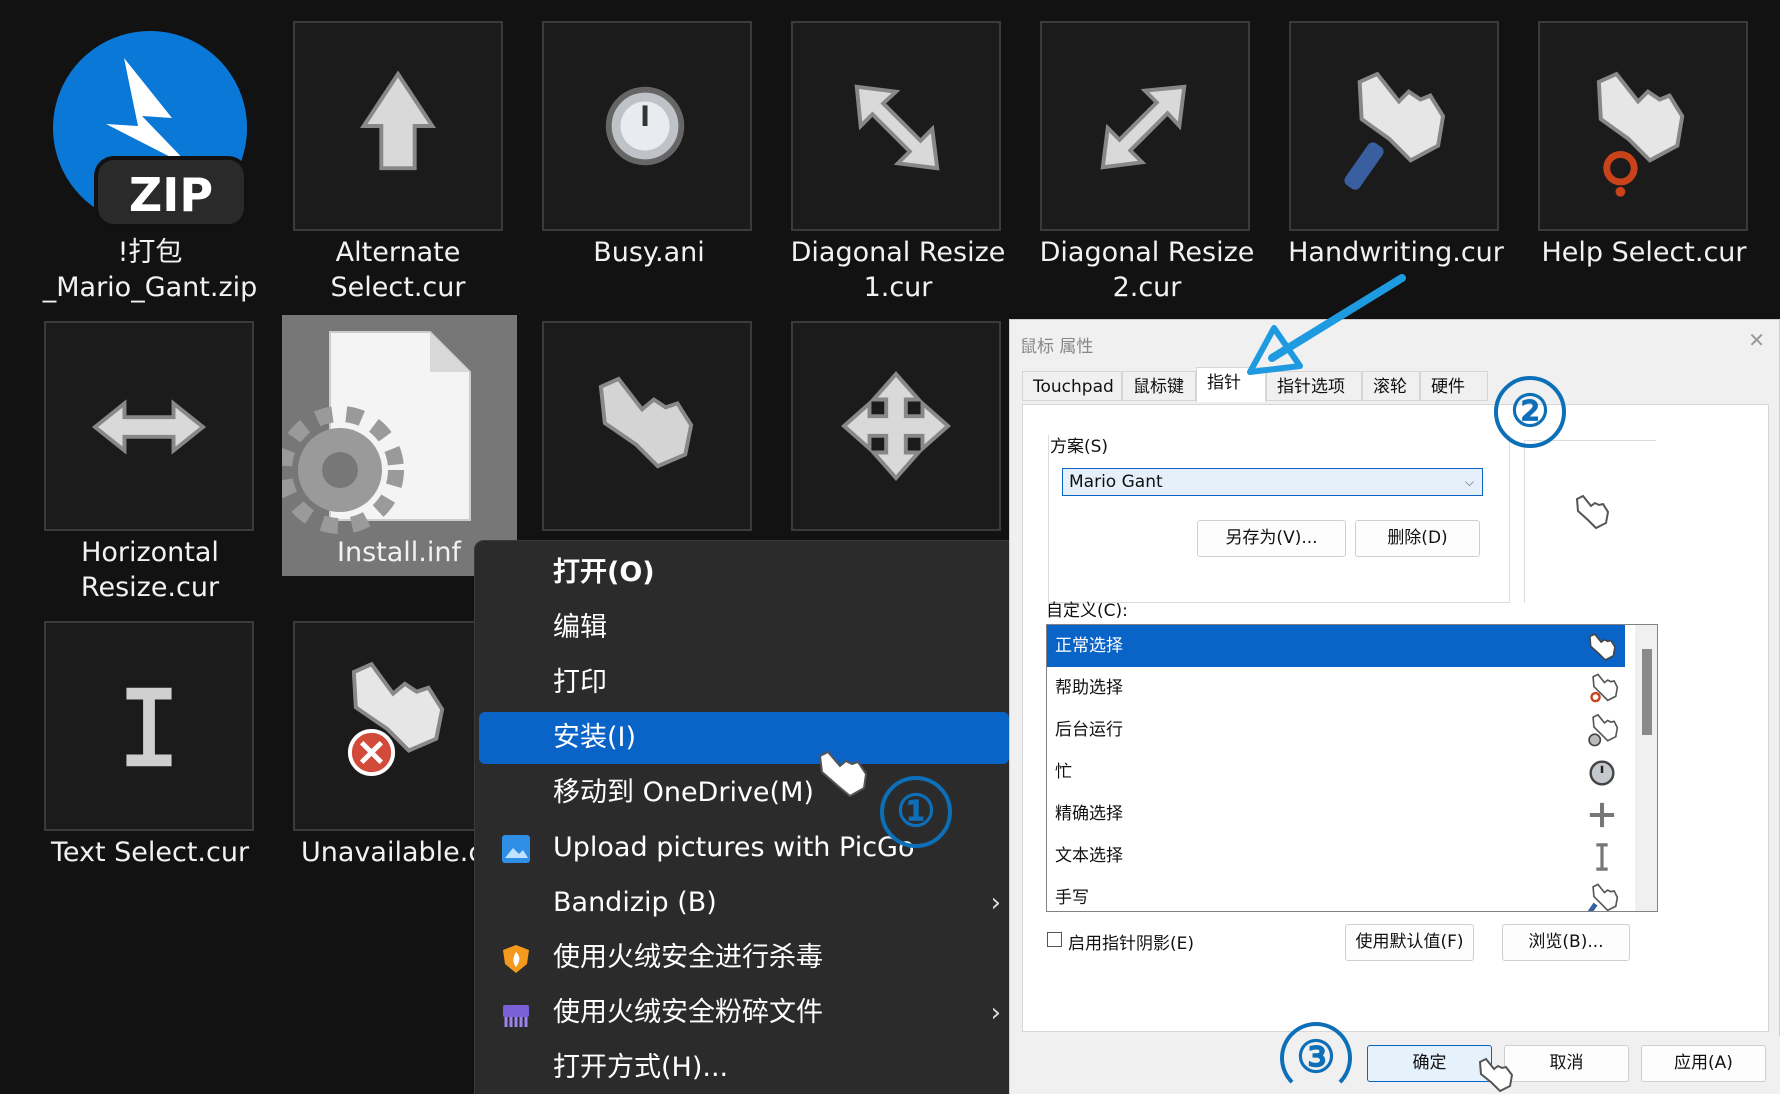  What do you see at coordinates (1530, 412) in the screenshot?
I see `annotation-step-2: ②` at bounding box center [1530, 412].